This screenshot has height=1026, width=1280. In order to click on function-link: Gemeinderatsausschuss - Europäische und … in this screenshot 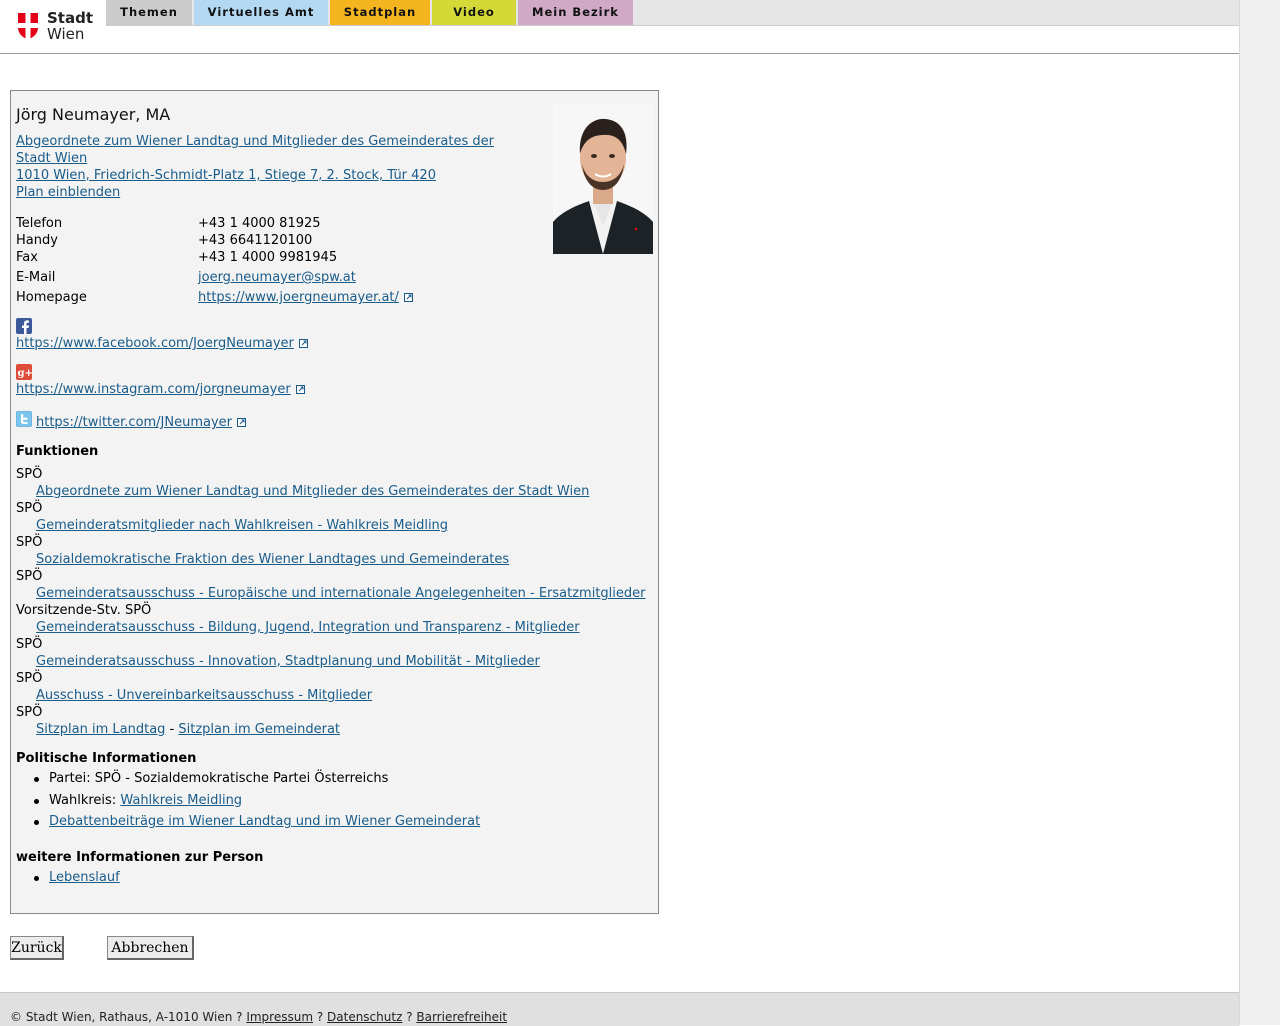, I will do `click(341, 593)`.